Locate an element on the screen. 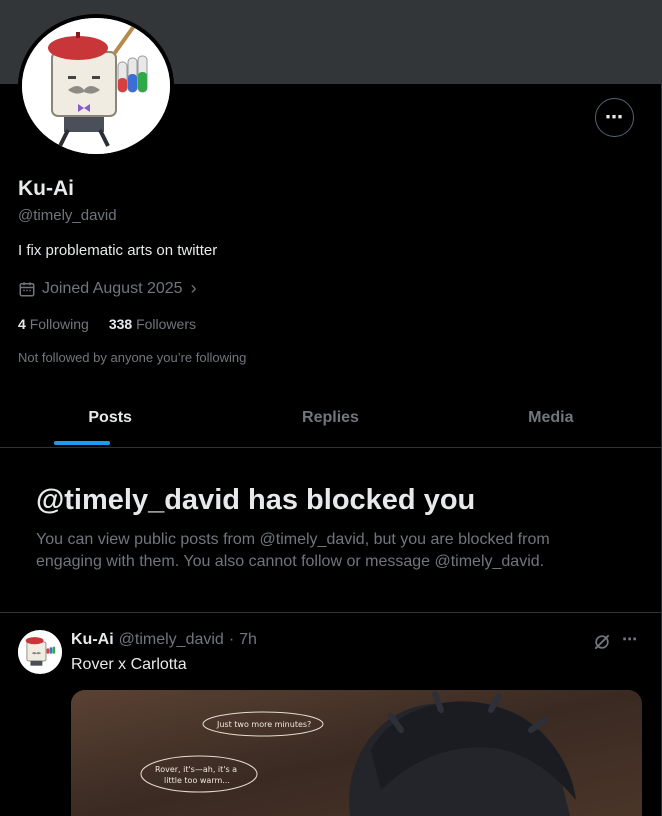 The image size is (662, 816). tab-replies-label: Replies is located at coordinates (330, 417).